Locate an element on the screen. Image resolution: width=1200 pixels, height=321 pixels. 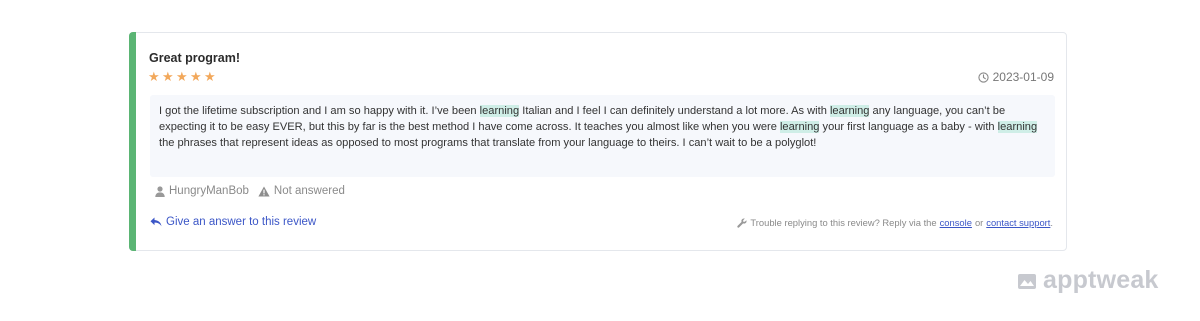
give-answer-button: Give an answer to this review is located at coordinates (233, 222).